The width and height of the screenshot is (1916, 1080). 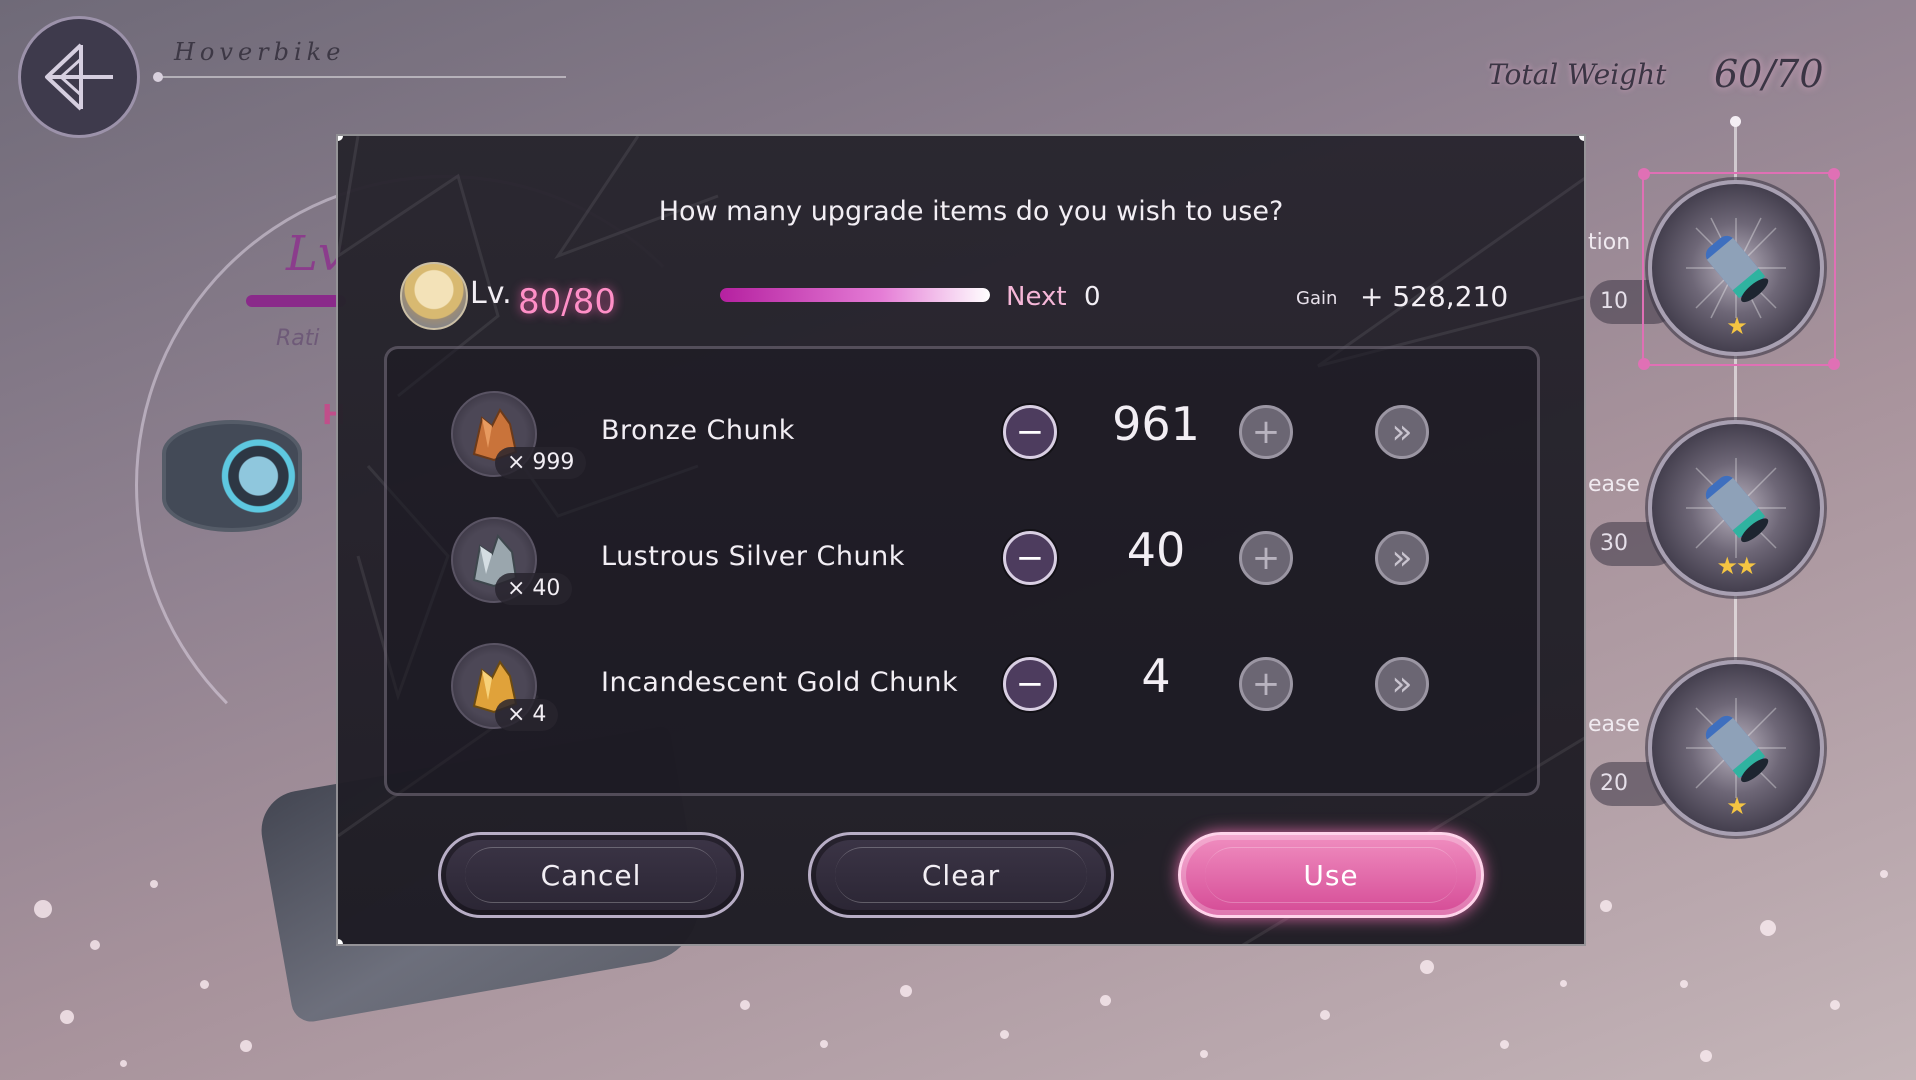 What do you see at coordinates (962, 684) in the screenshot?
I see `item-row-incandescent-gold-chunk: × 4 Incandescent Gold Chunk − 4 + »` at bounding box center [962, 684].